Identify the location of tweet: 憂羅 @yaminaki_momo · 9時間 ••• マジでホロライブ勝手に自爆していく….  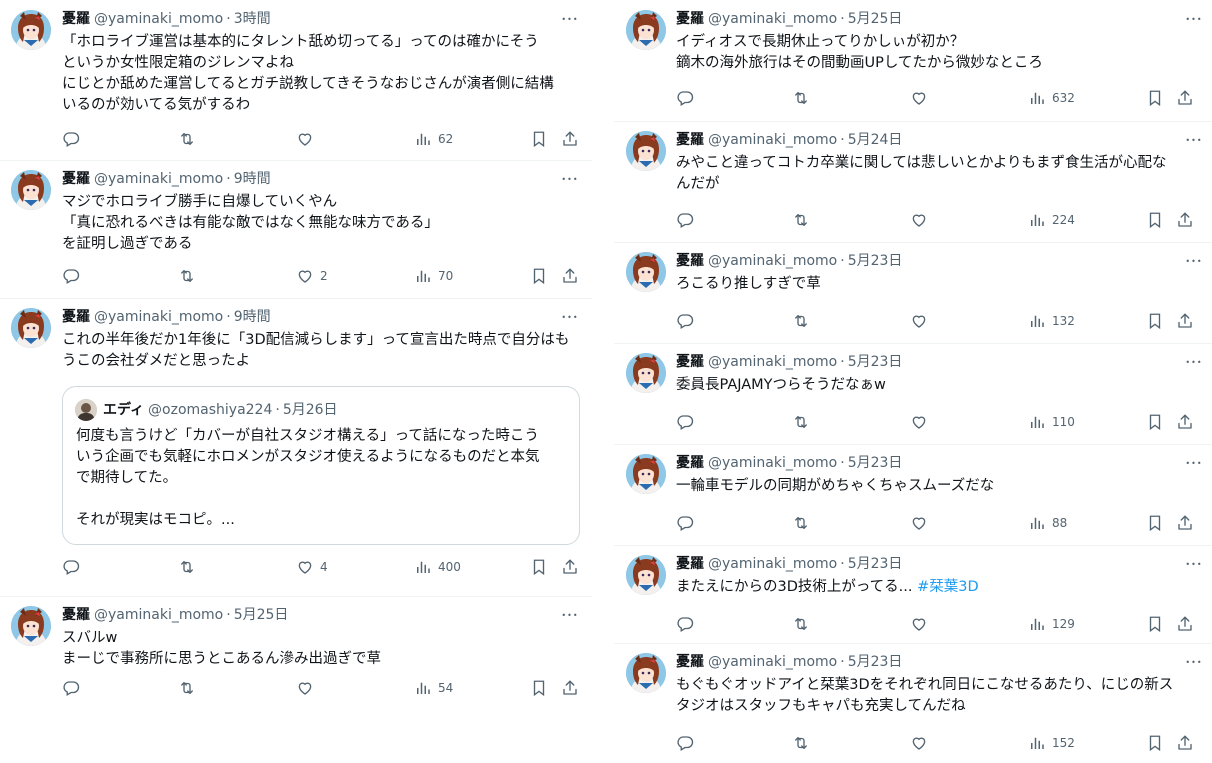
(296, 229).